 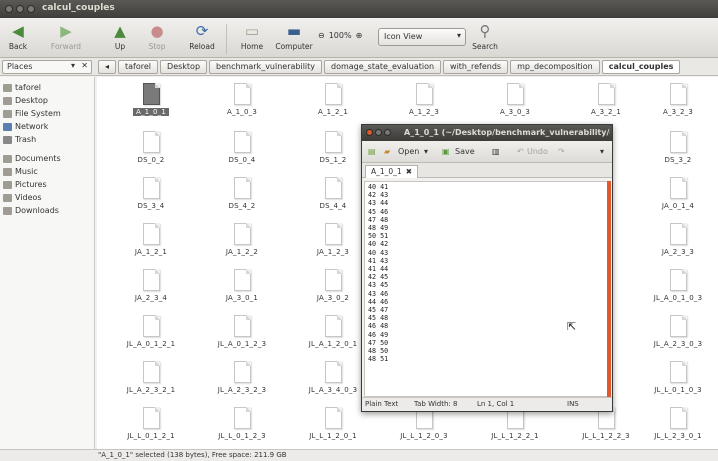 I want to click on up-button: ▲ Up, so click(x=120, y=39).